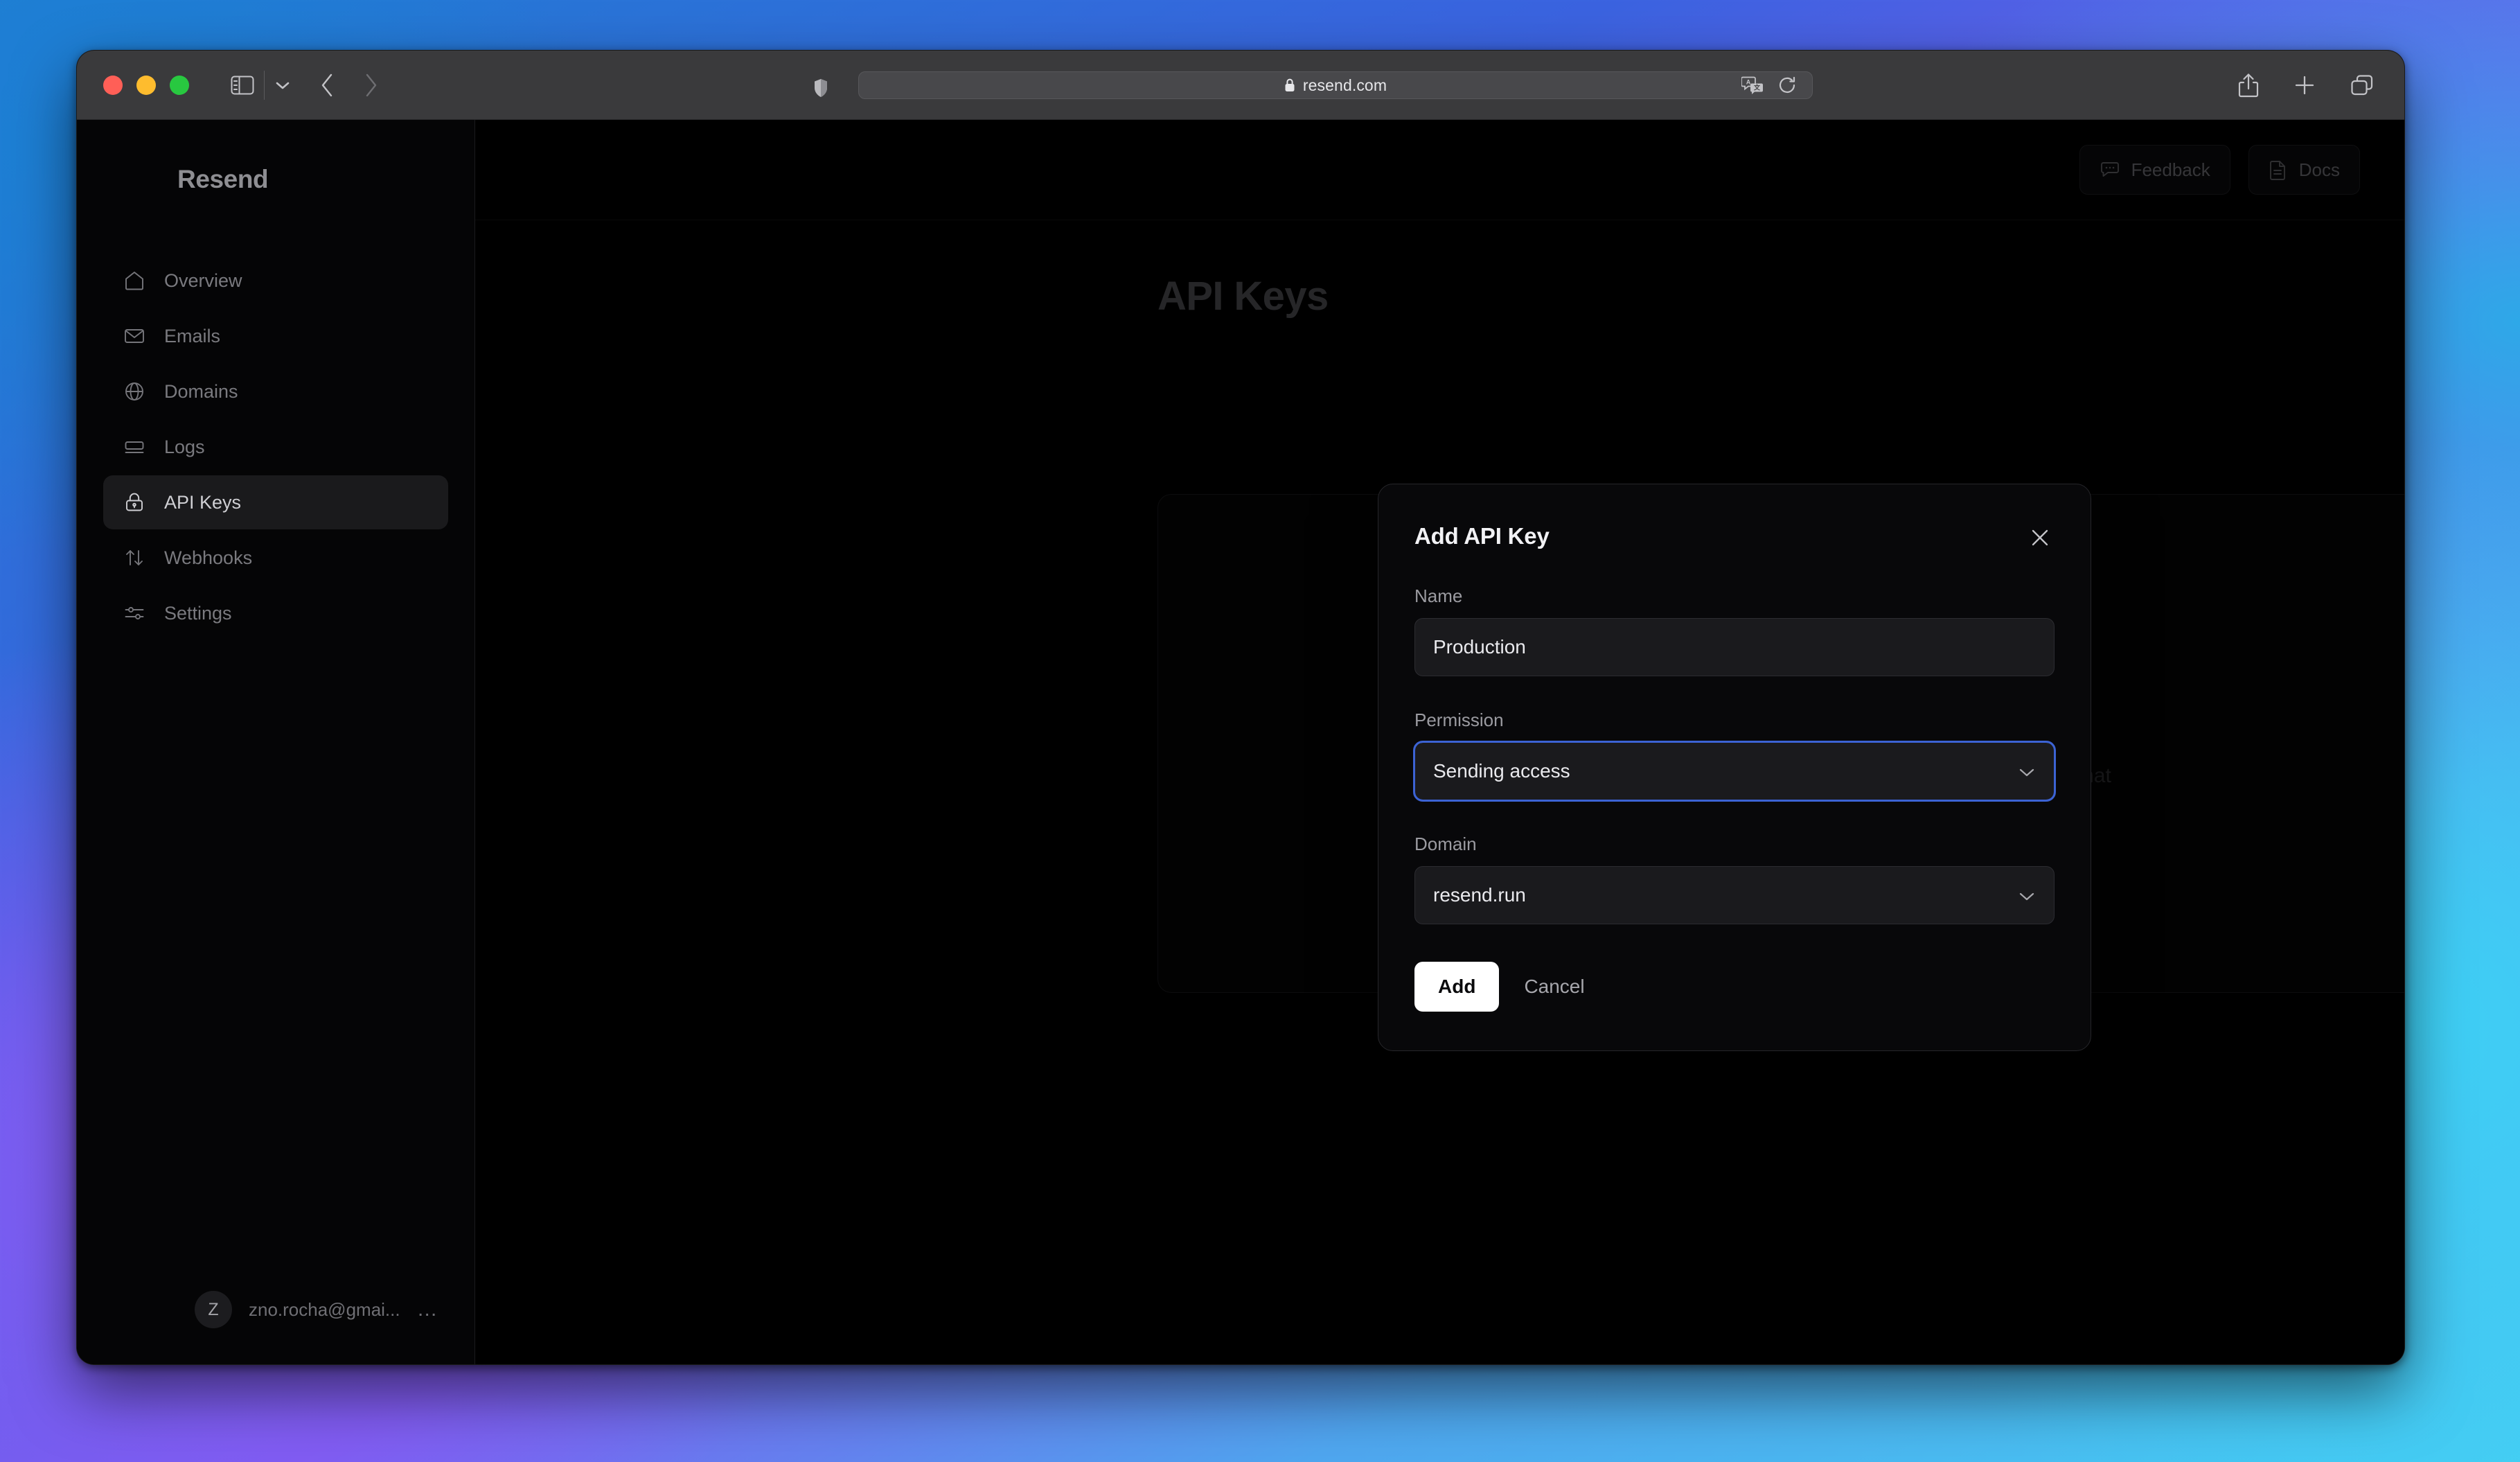 The image size is (2520, 1462). I want to click on plus-icon, so click(2304, 85).